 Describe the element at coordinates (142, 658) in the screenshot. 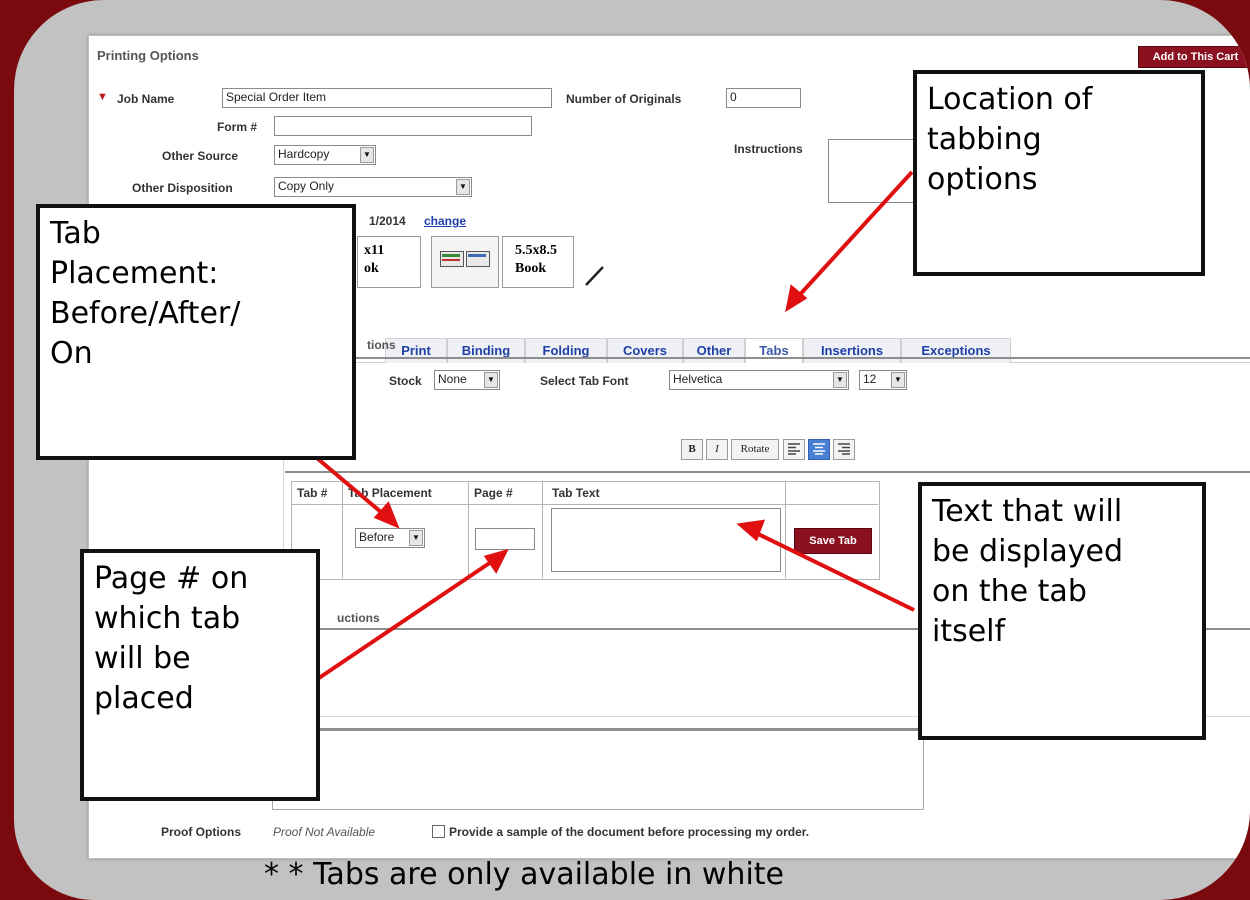

I see `callout-line: will be` at that location.